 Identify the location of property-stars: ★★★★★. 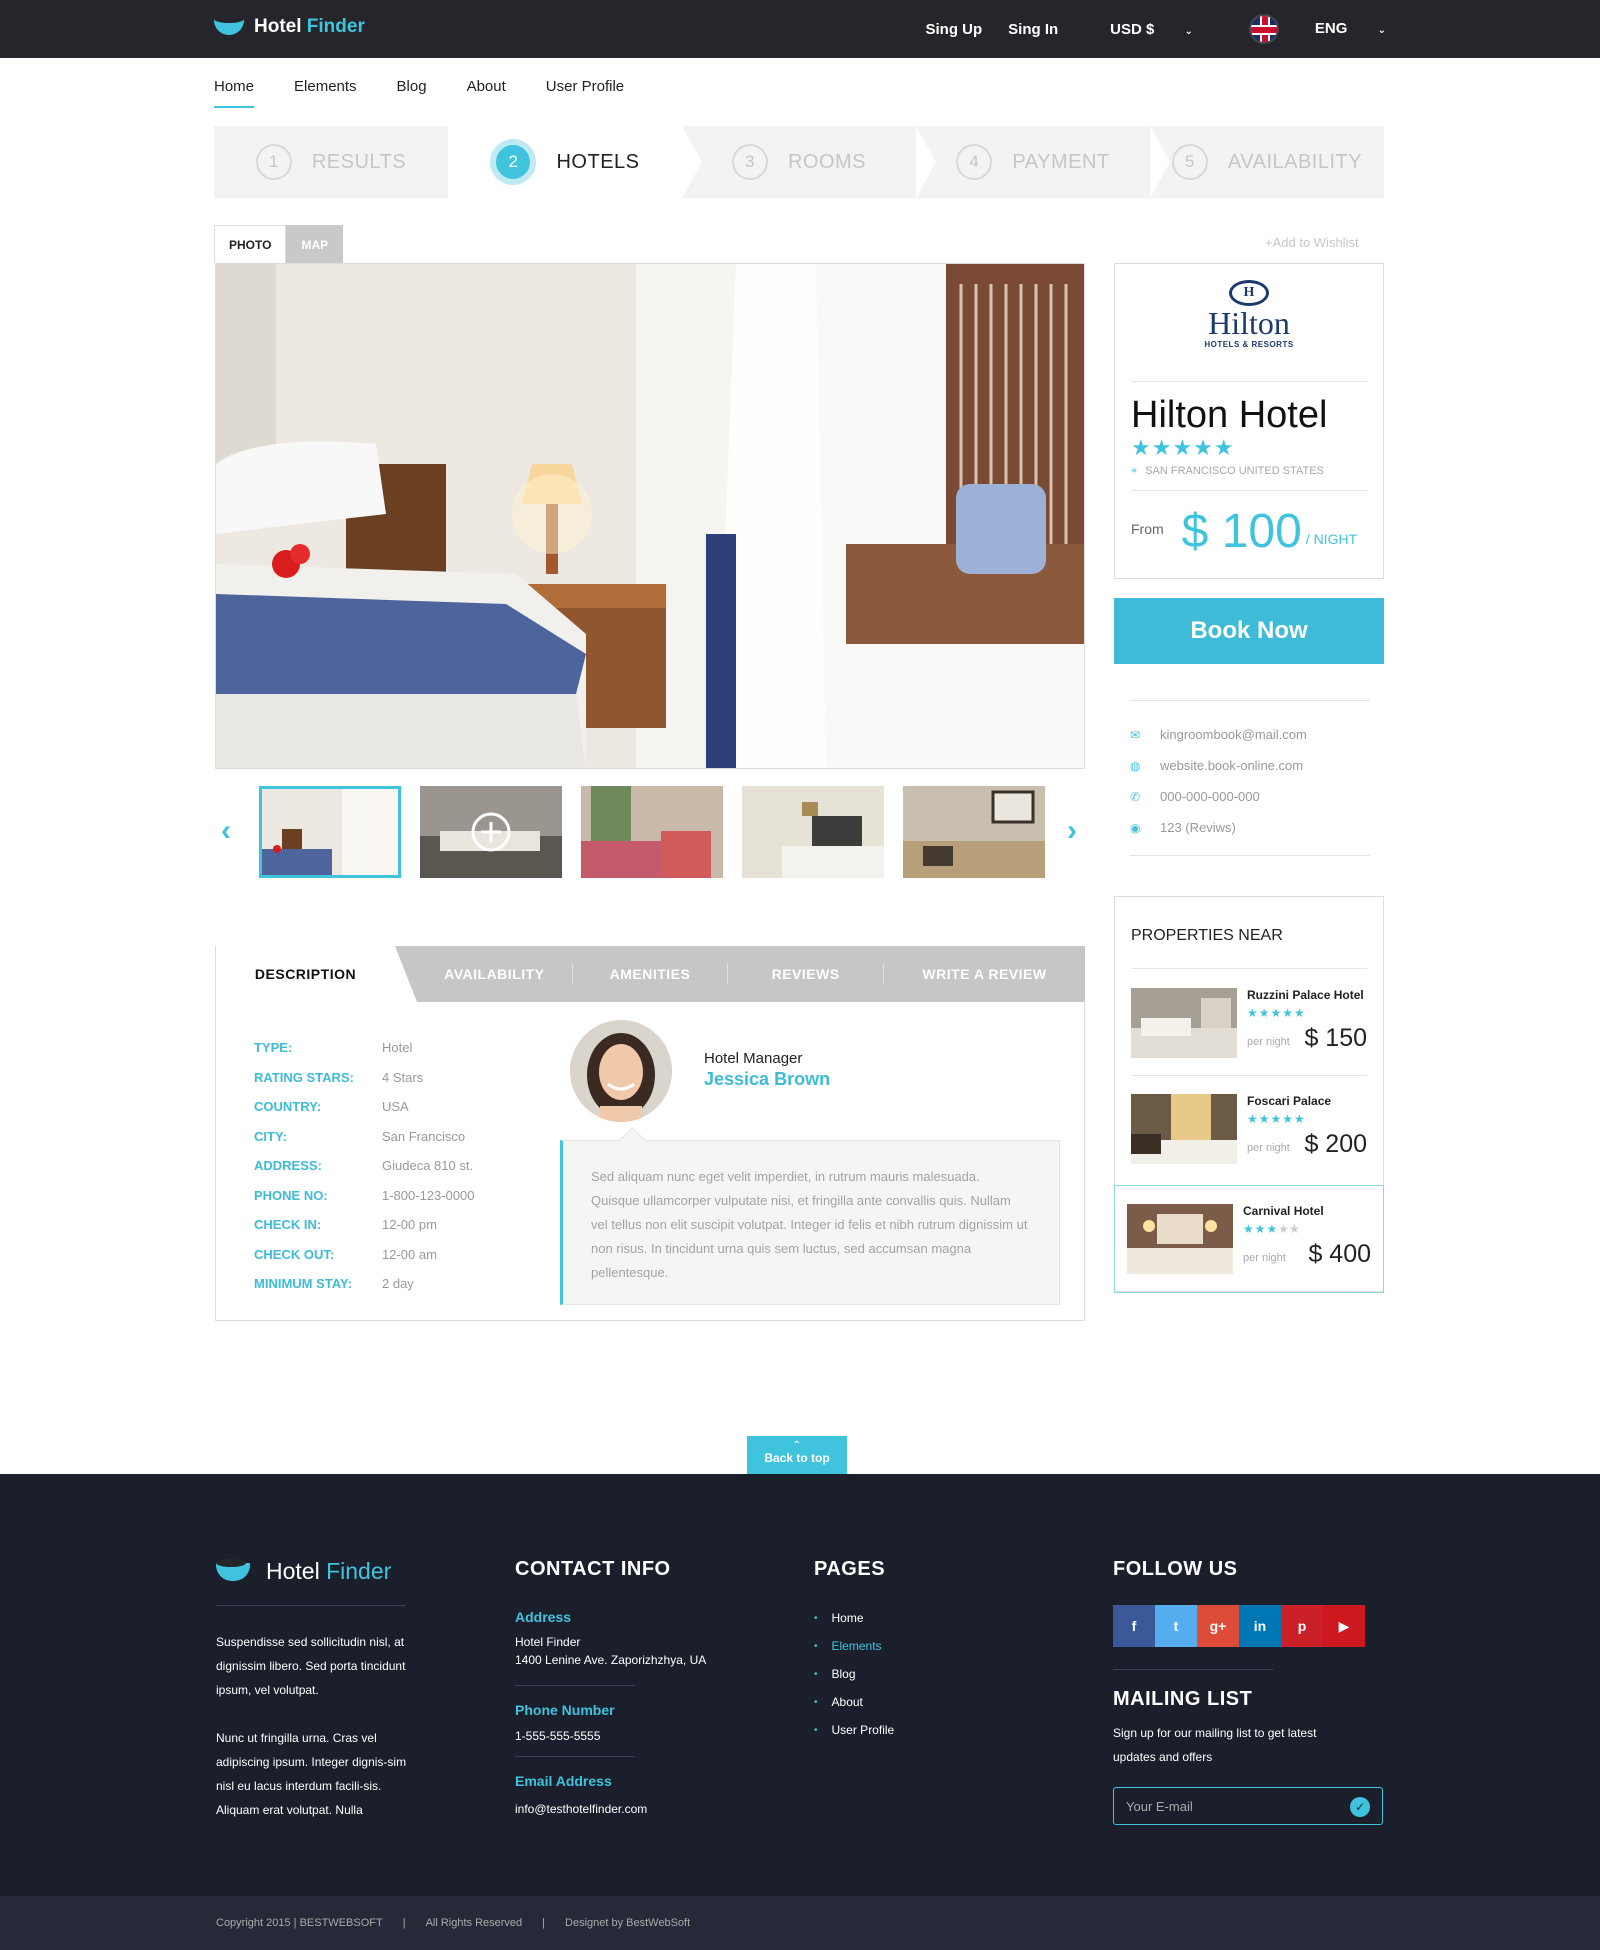
(1271, 1229).